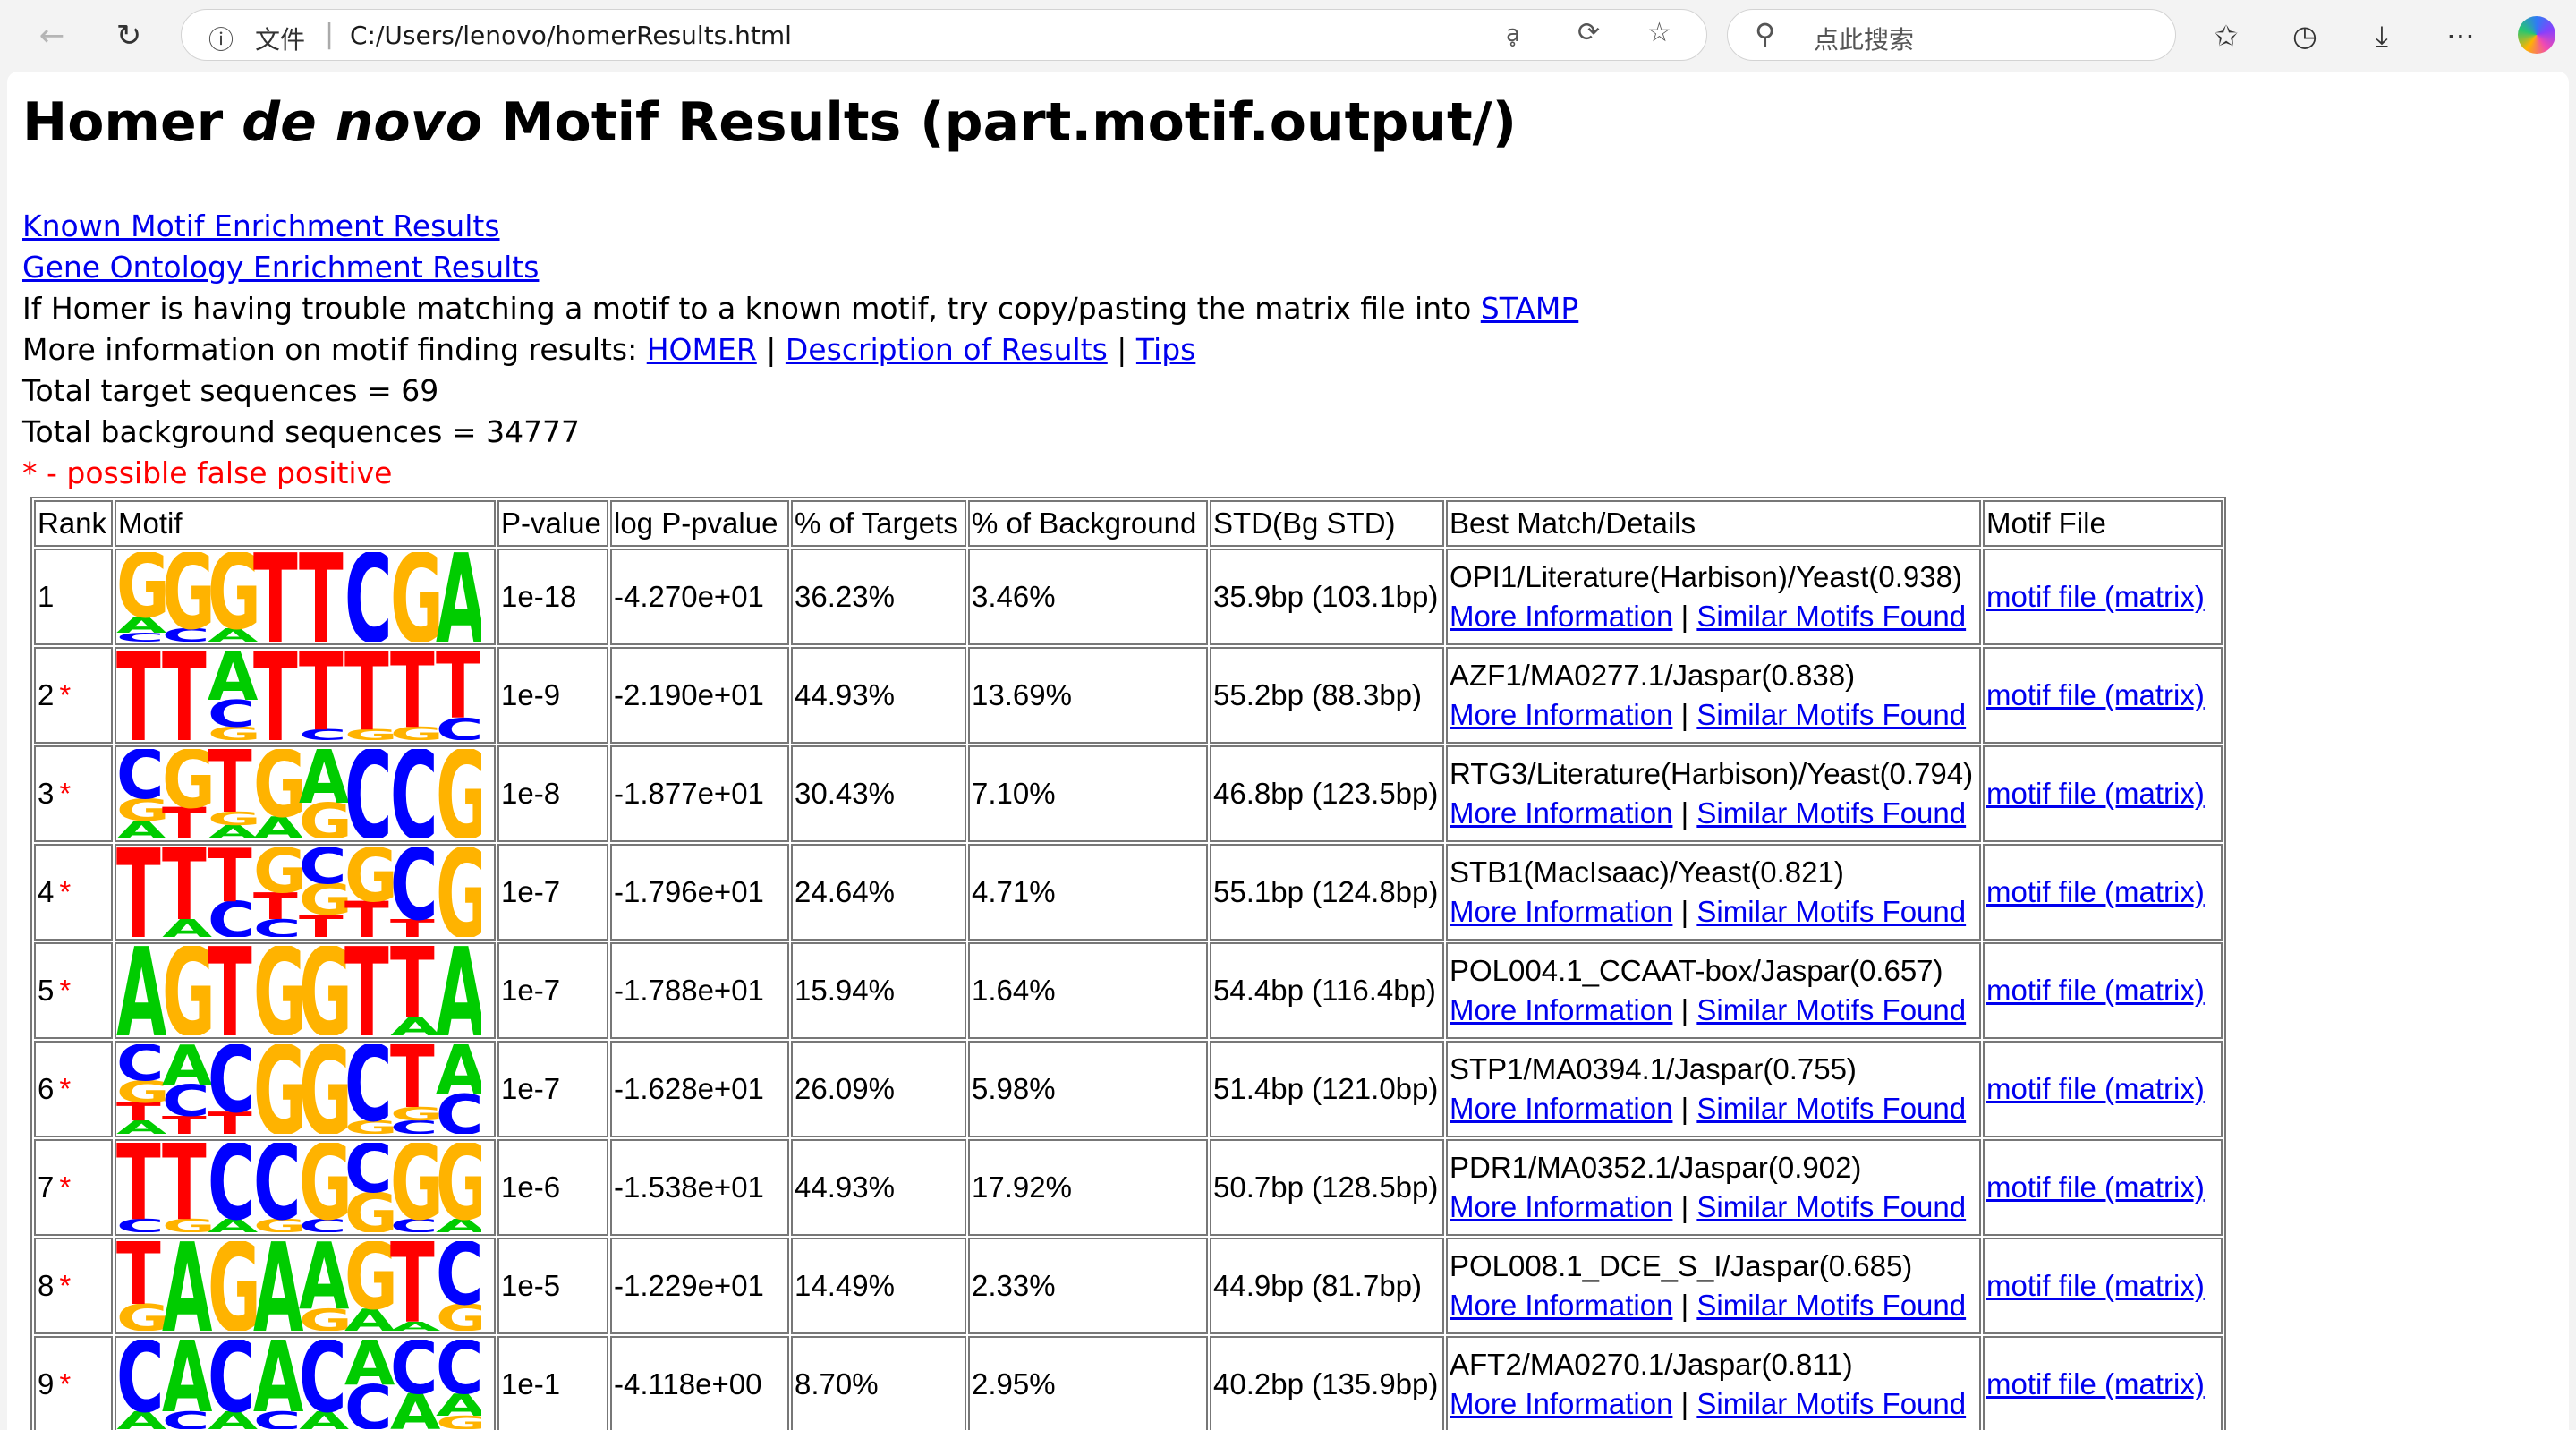  What do you see at coordinates (298, 892) in the screenshot?
I see `motif-logo: TATCTCTGTGCTGTCG` at bounding box center [298, 892].